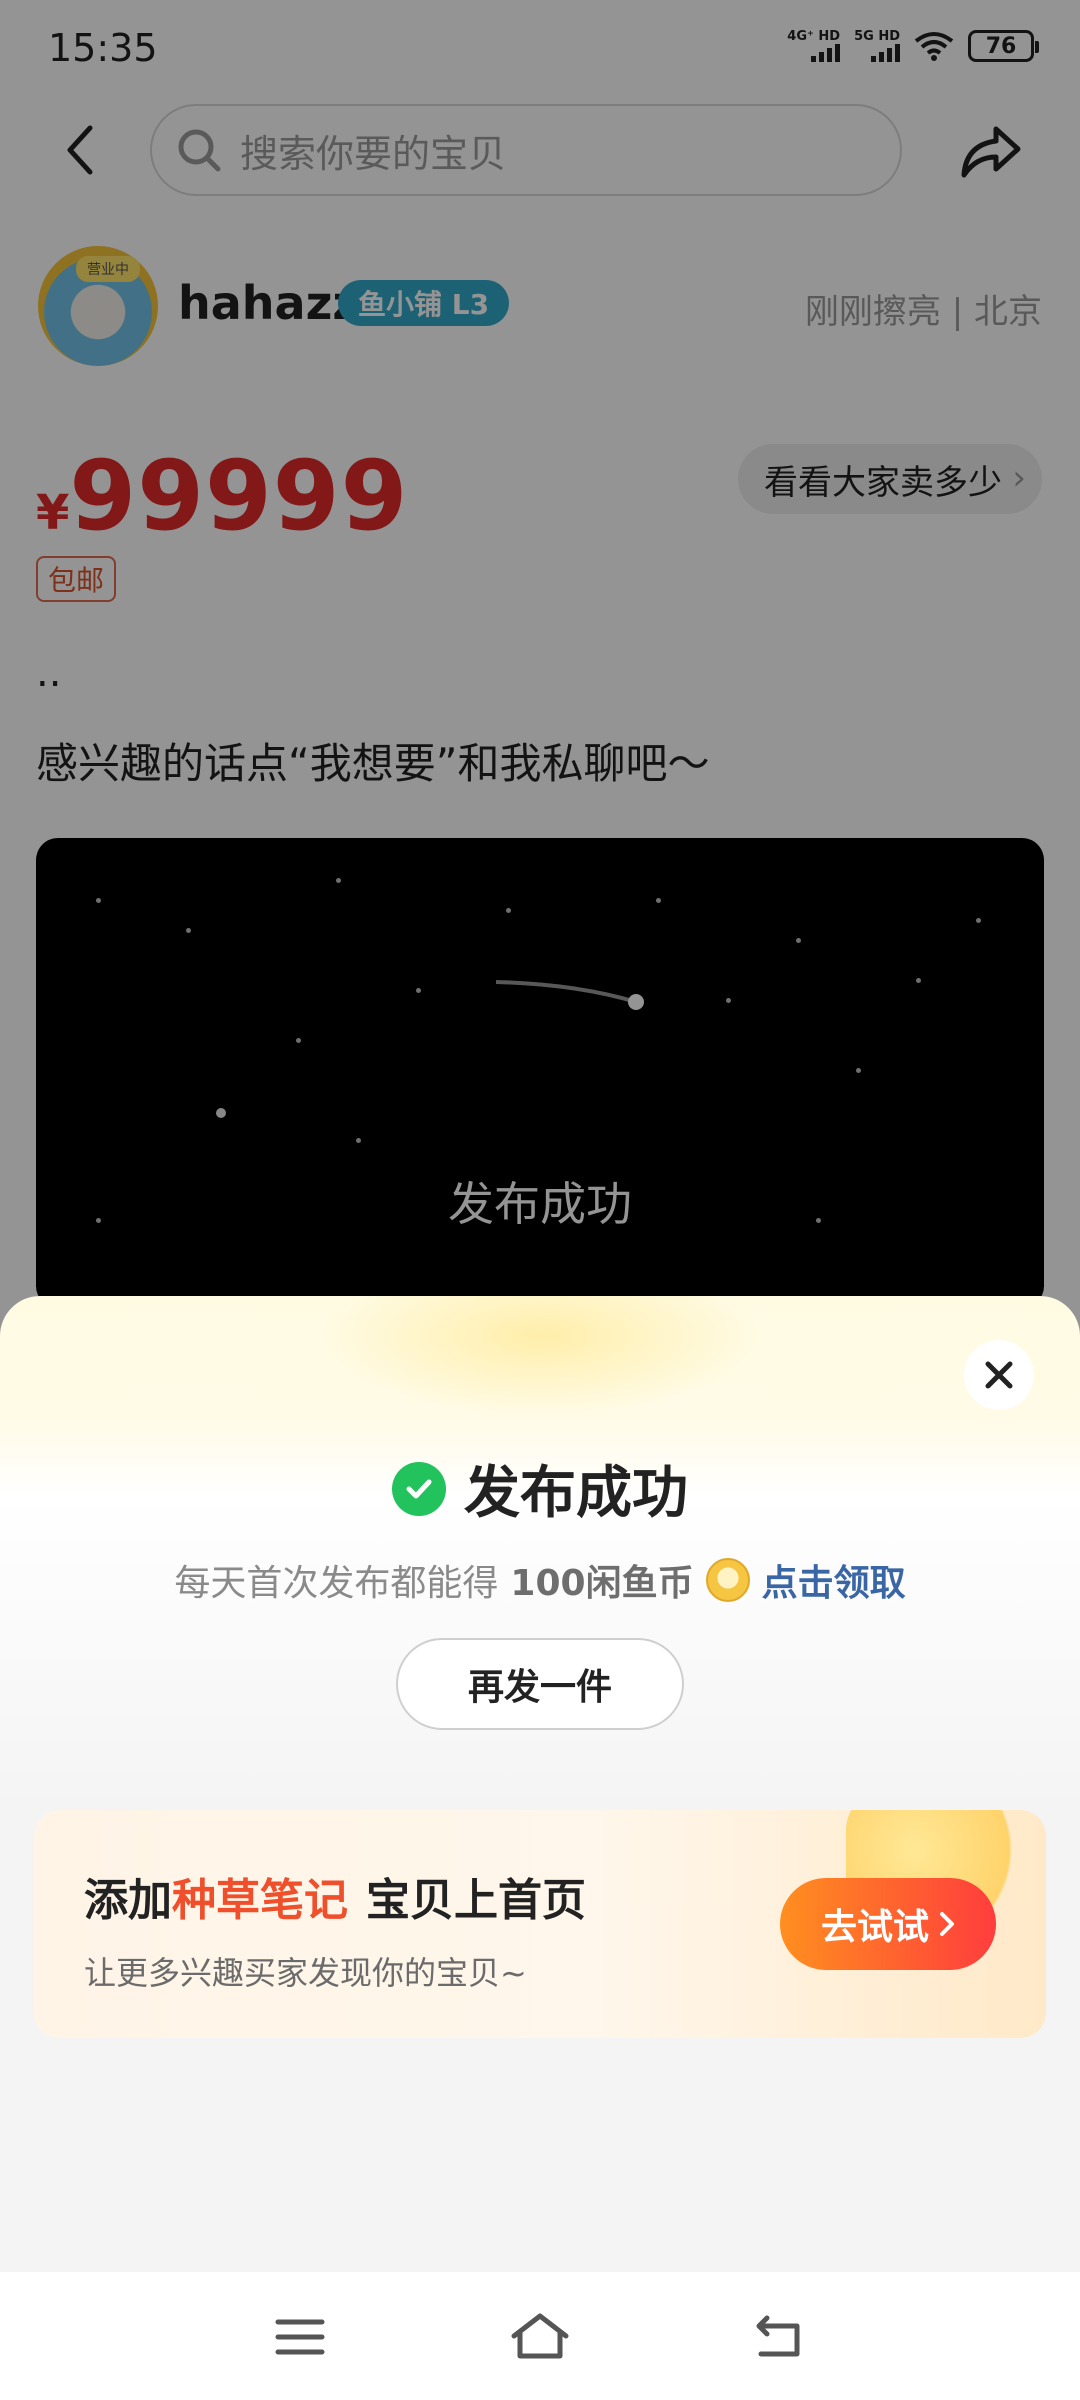 The image size is (1080, 2400). I want to click on close-button, so click(999, 1375).